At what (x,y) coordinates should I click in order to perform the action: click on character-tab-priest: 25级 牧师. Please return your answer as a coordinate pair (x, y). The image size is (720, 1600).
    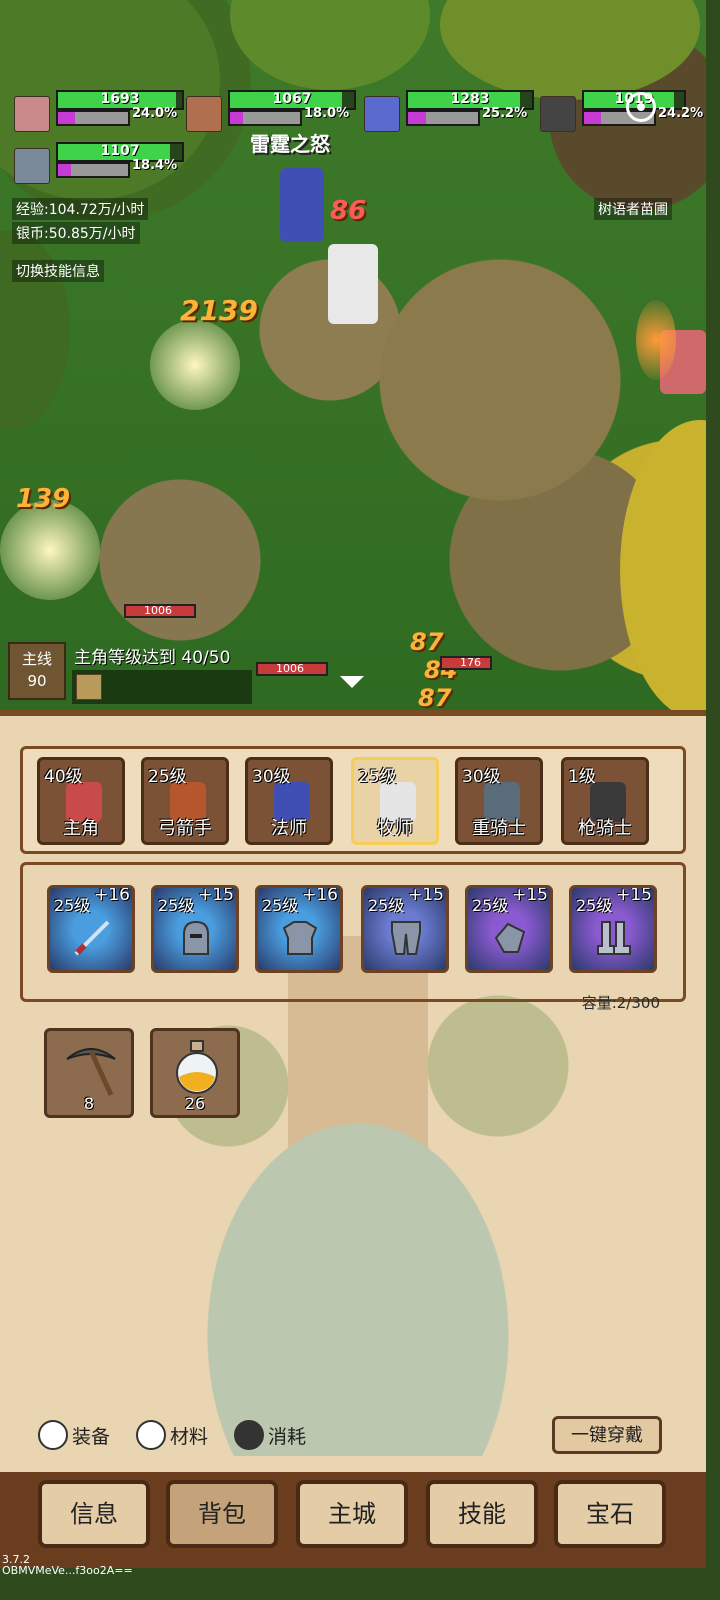
    Looking at the image, I should click on (395, 801).